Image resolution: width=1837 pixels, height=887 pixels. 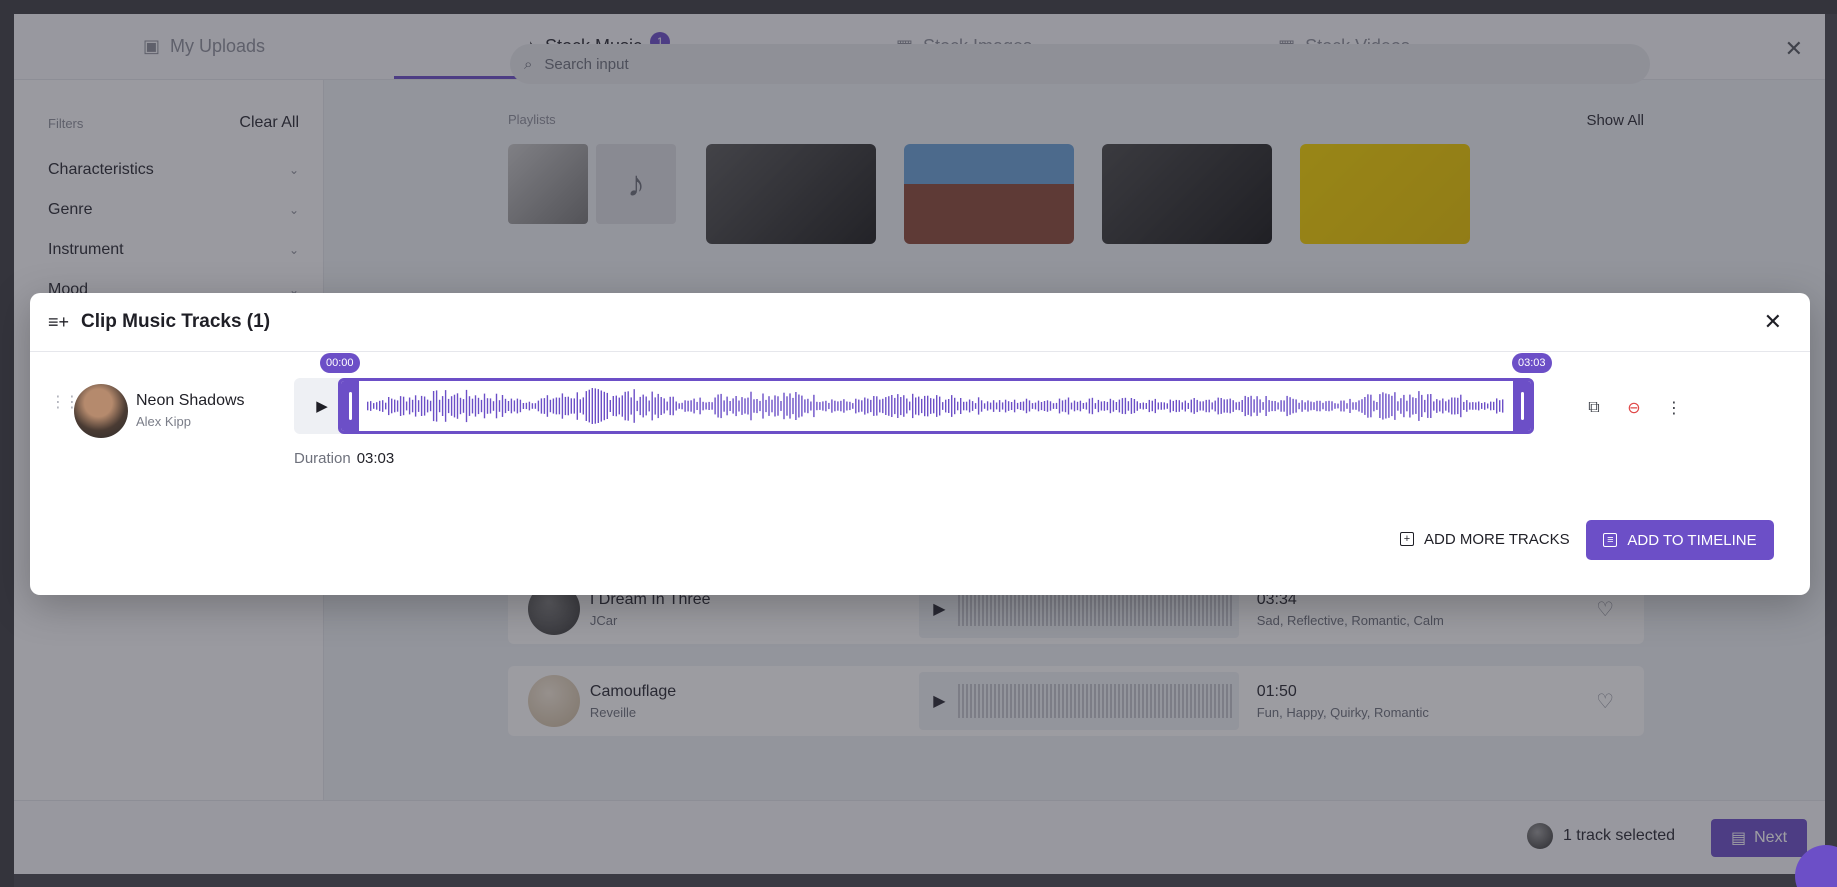 What do you see at coordinates (936, 406) in the screenshot?
I see `clip-selection` at bounding box center [936, 406].